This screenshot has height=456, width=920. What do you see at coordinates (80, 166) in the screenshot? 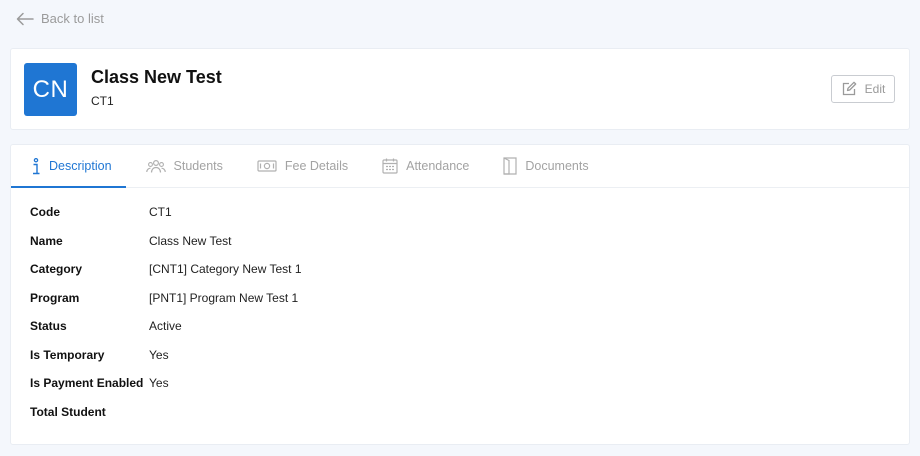
I see `tab-label: Description` at bounding box center [80, 166].